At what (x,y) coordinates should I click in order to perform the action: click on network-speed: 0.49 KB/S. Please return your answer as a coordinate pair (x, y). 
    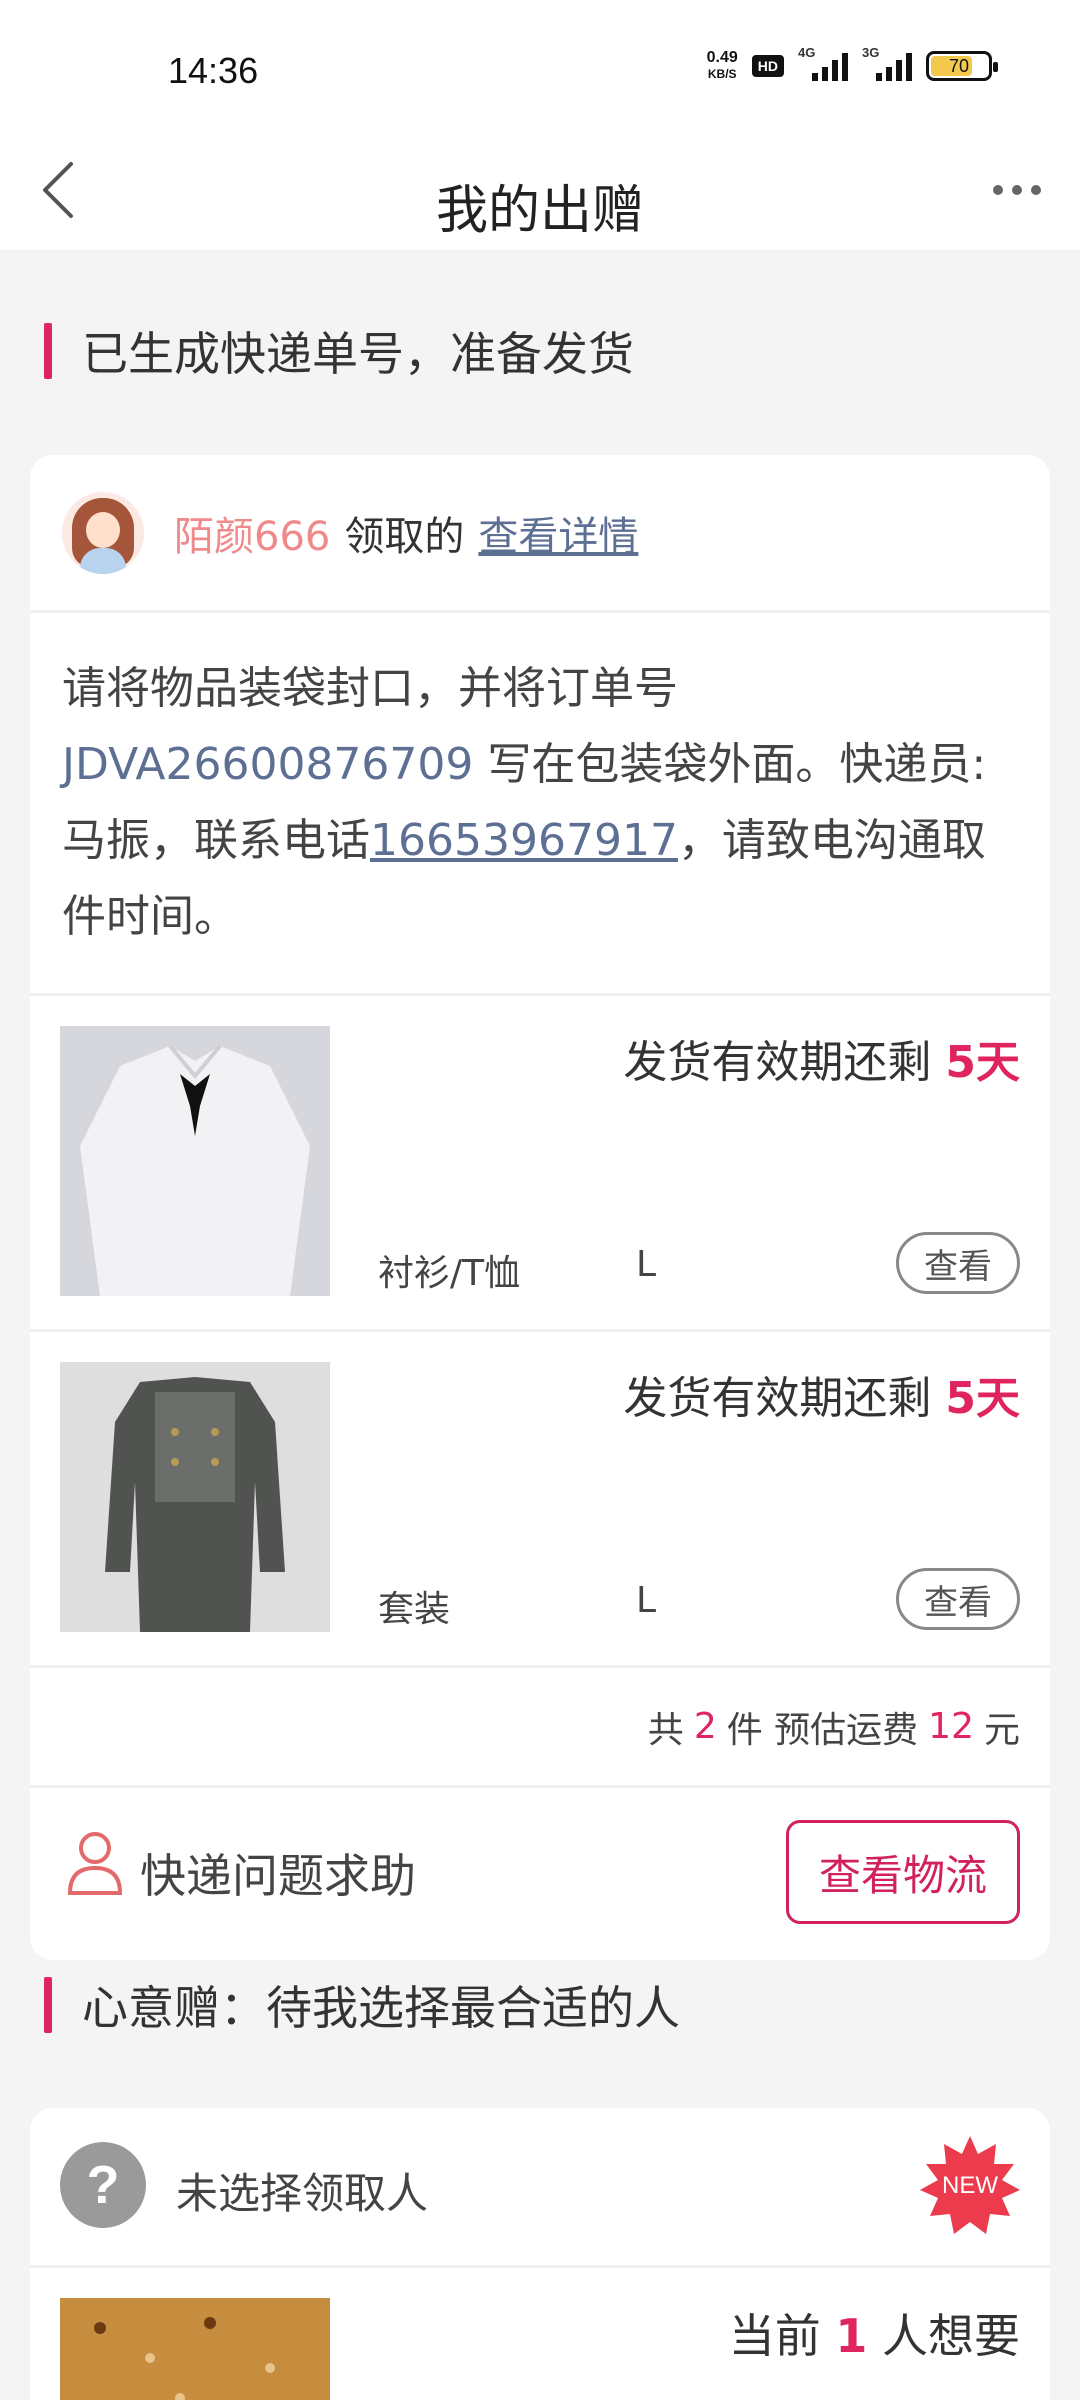
    Looking at the image, I should click on (722, 66).